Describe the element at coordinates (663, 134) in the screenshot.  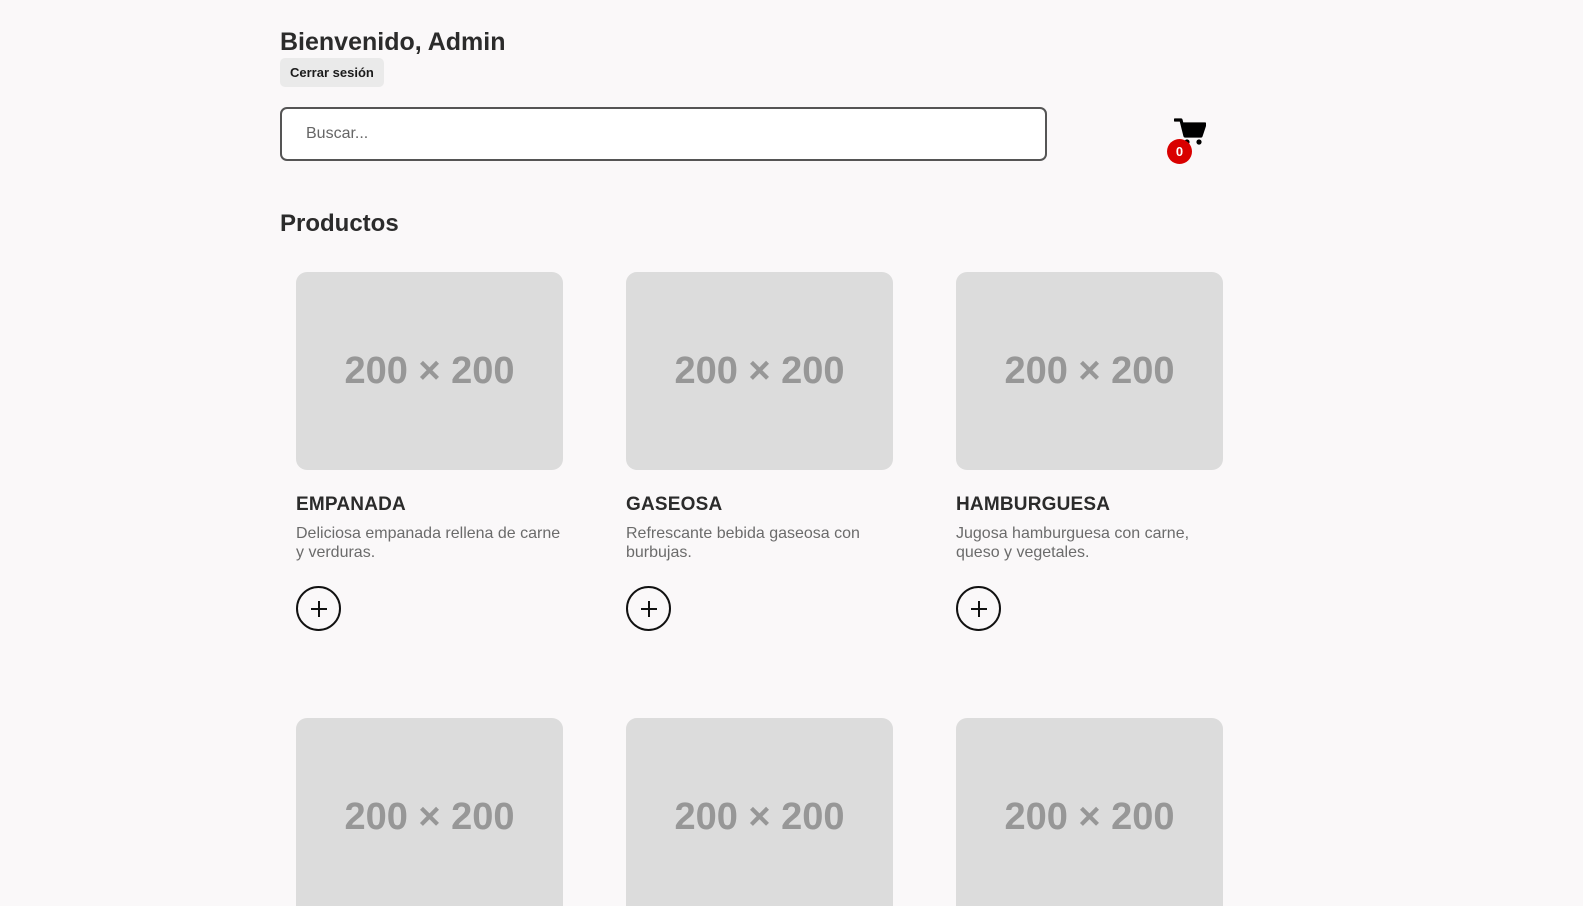
I see `search-input` at that location.